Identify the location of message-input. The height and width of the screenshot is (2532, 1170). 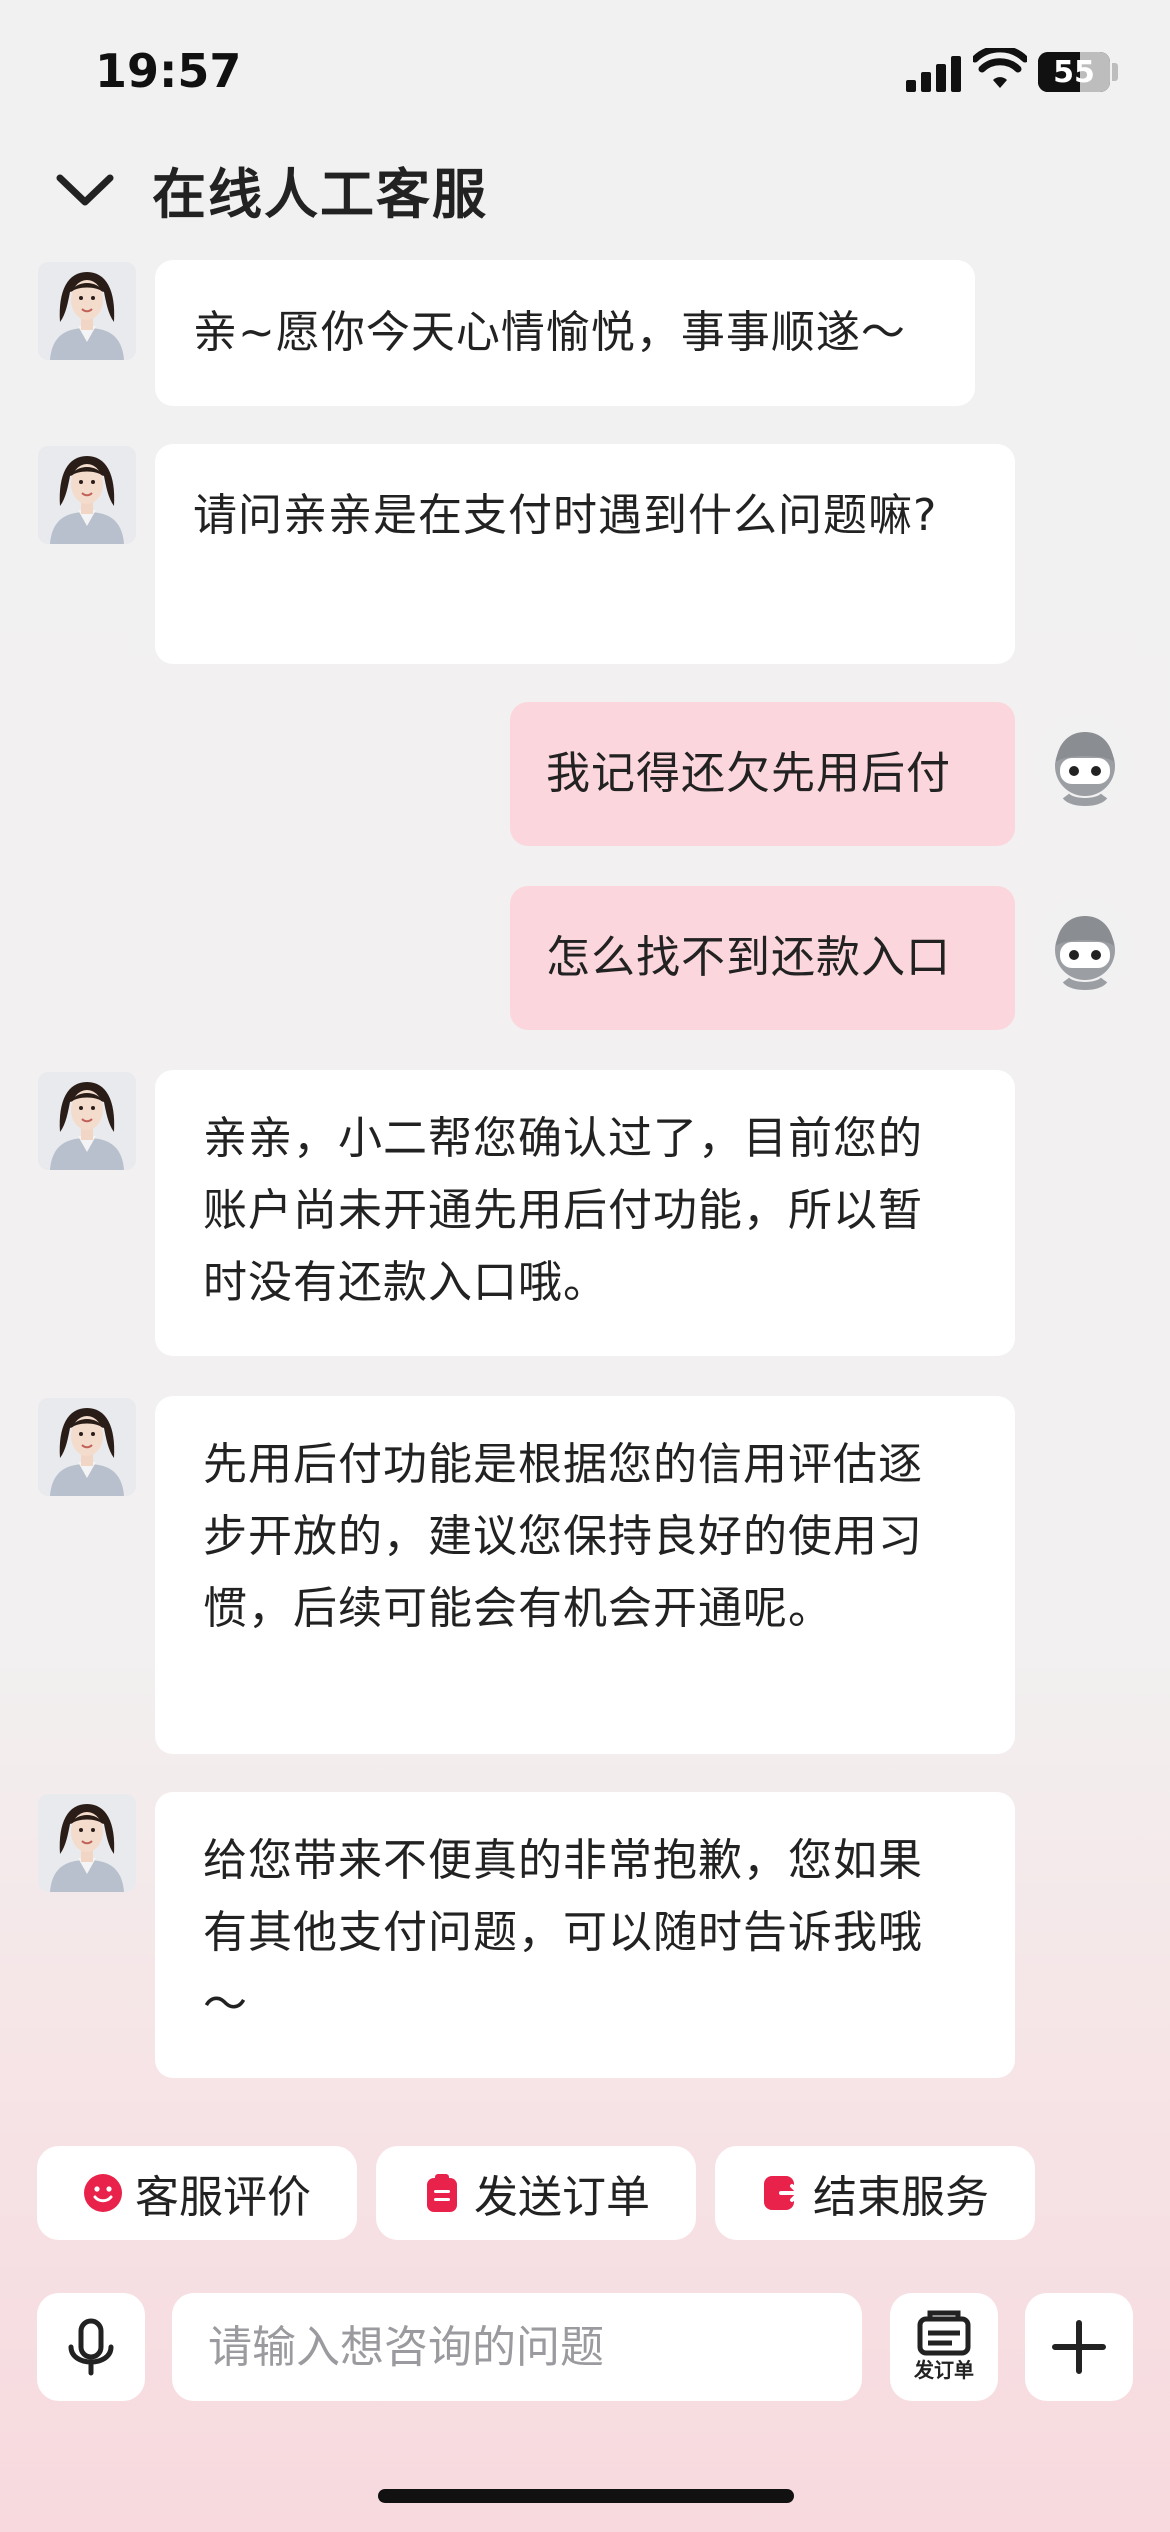
(517, 2347).